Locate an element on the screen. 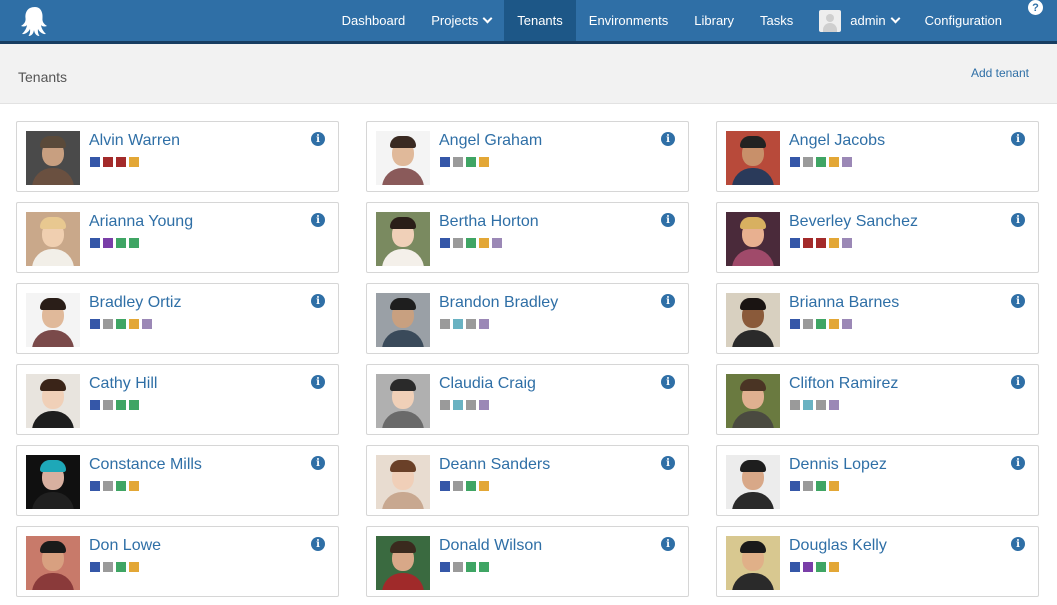 This screenshot has height=605, width=1057. tenant-card: Angel Graham i is located at coordinates (527, 156).